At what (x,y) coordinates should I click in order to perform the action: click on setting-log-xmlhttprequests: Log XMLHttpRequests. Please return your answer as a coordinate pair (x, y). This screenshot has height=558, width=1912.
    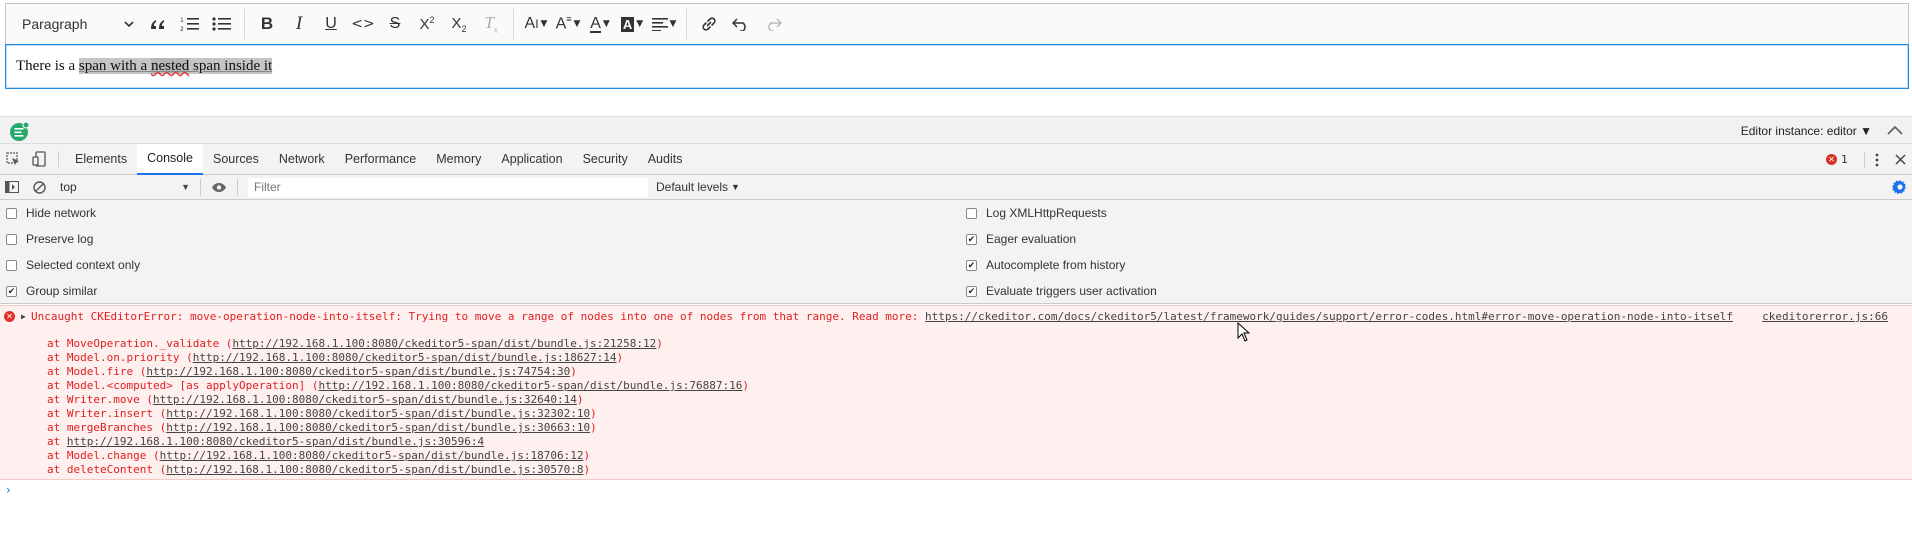
    Looking at the image, I should click on (1036, 213).